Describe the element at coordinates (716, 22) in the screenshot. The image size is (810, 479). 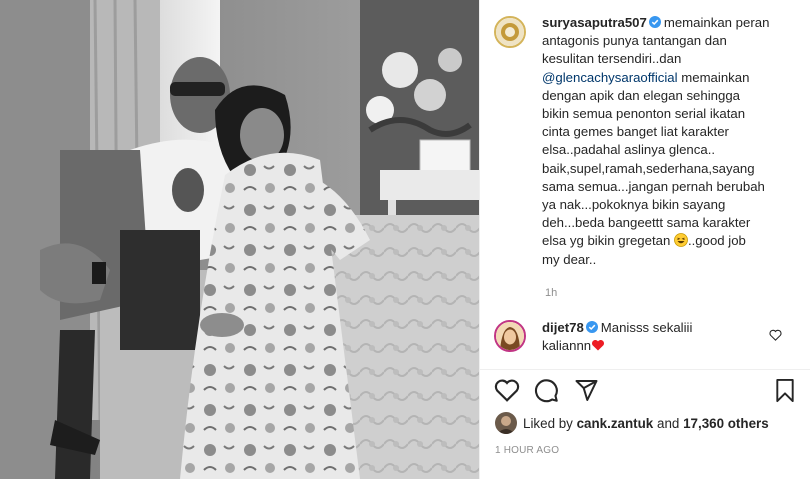
I see `caption-line: memainkan peran` at that location.